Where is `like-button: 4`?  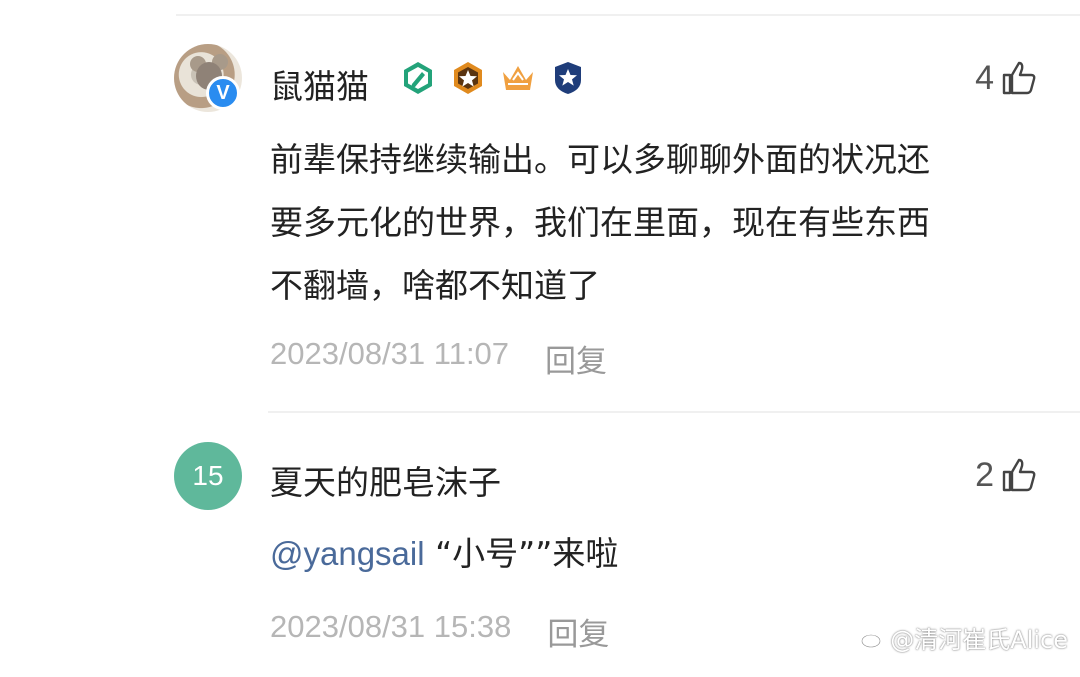
like-button: 4 is located at coordinates (1006, 78).